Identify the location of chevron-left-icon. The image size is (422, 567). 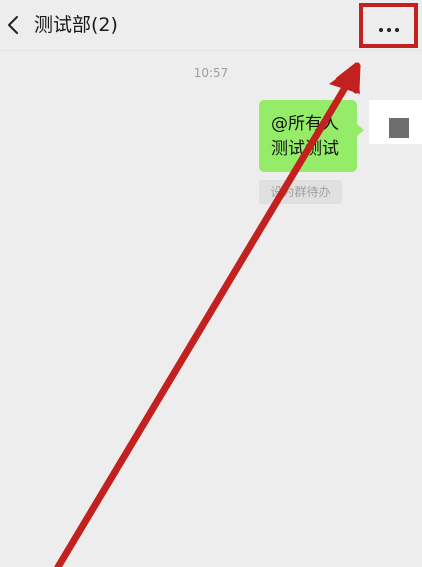
(13, 25).